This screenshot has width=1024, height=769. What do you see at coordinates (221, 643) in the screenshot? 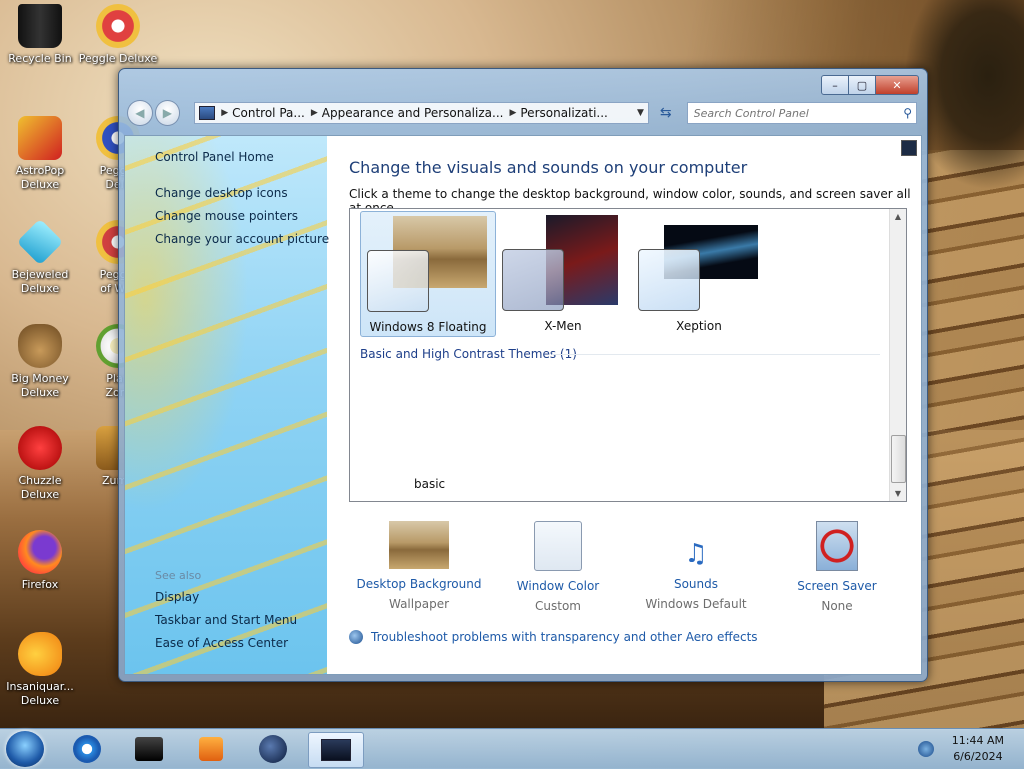
I see `ease-of-access-link: Ease of Access Center` at bounding box center [221, 643].